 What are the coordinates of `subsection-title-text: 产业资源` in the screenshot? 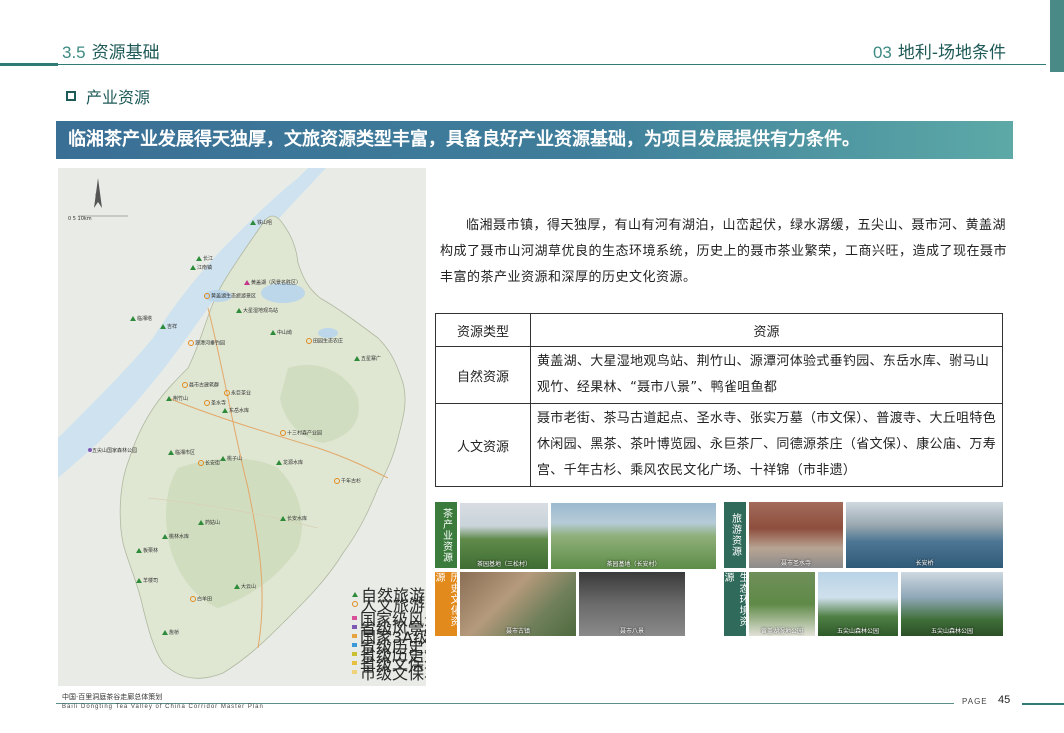 It's located at (118, 97).